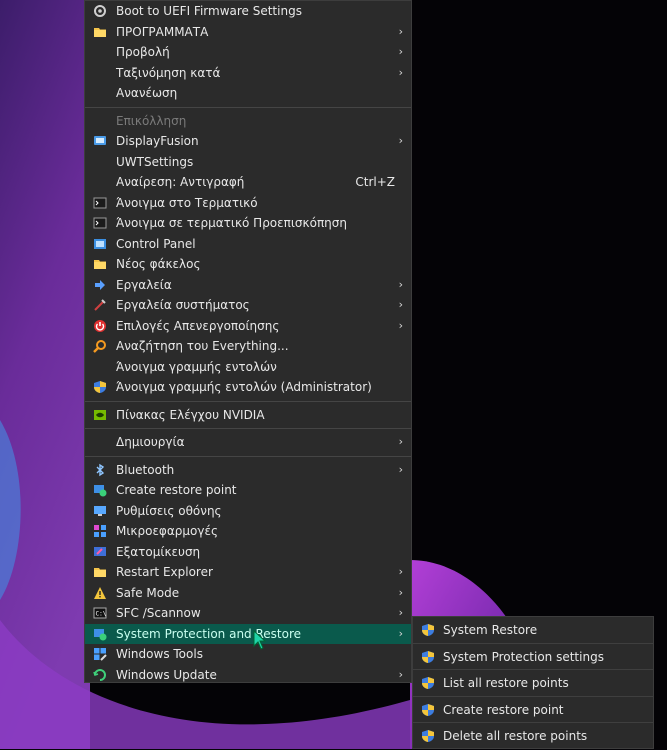 Image resolution: width=667 pixels, height=750 pixels. Describe the element at coordinates (248, 93) in the screenshot. I see `menu-item-ανανέωση: Ανανέωση` at that location.